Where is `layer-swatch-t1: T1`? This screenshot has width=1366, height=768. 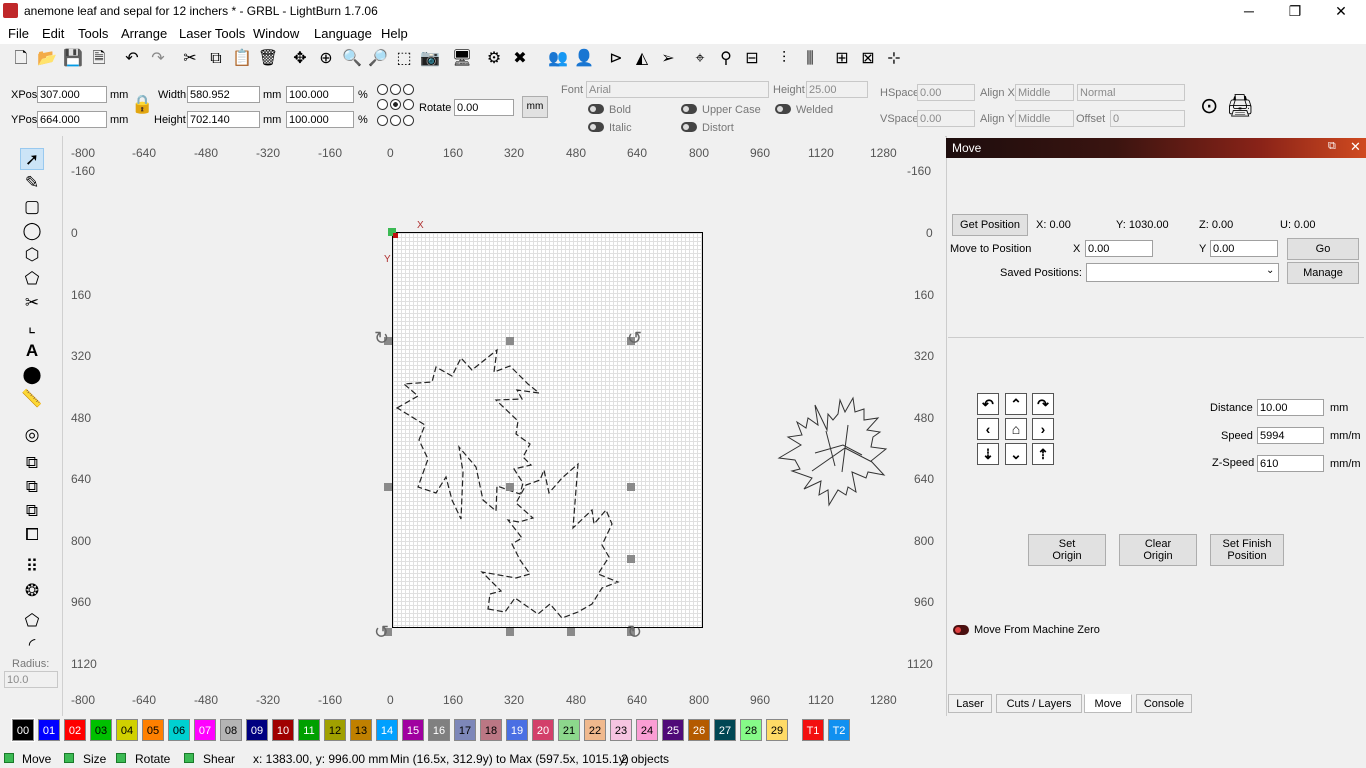
layer-swatch-t1: T1 is located at coordinates (813, 730).